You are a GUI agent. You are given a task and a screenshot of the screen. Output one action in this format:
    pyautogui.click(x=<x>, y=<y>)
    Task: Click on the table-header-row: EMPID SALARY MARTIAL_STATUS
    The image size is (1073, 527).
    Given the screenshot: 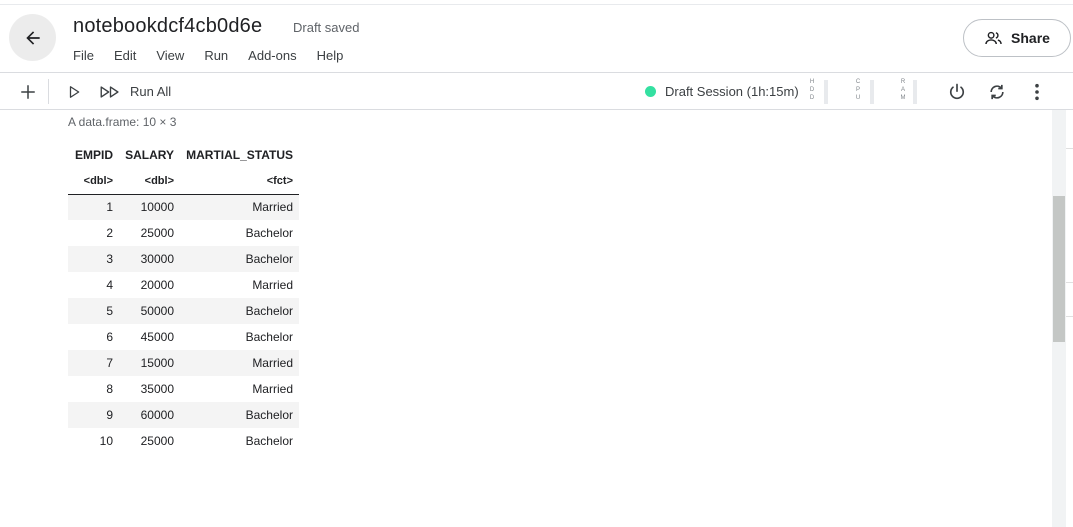 What is the action you would take?
    pyautogui.click(x=183, y=155)
    